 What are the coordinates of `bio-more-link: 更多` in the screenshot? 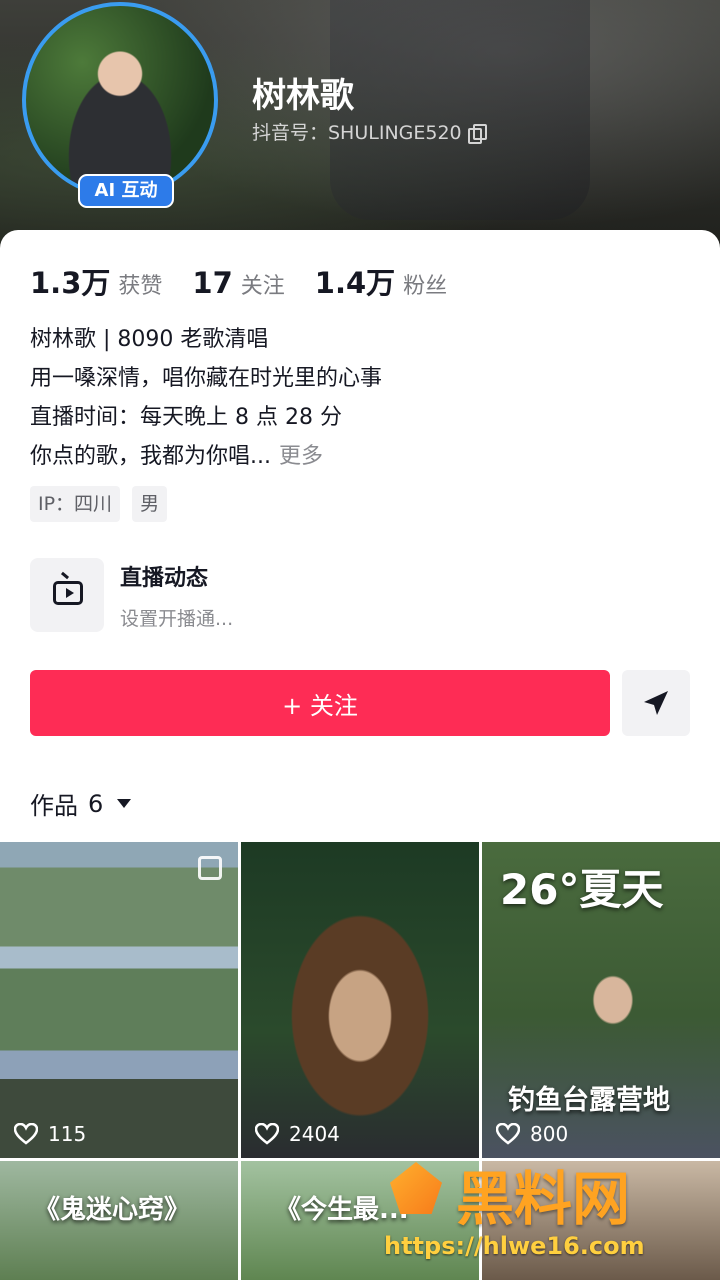 It's located at (301, 456).